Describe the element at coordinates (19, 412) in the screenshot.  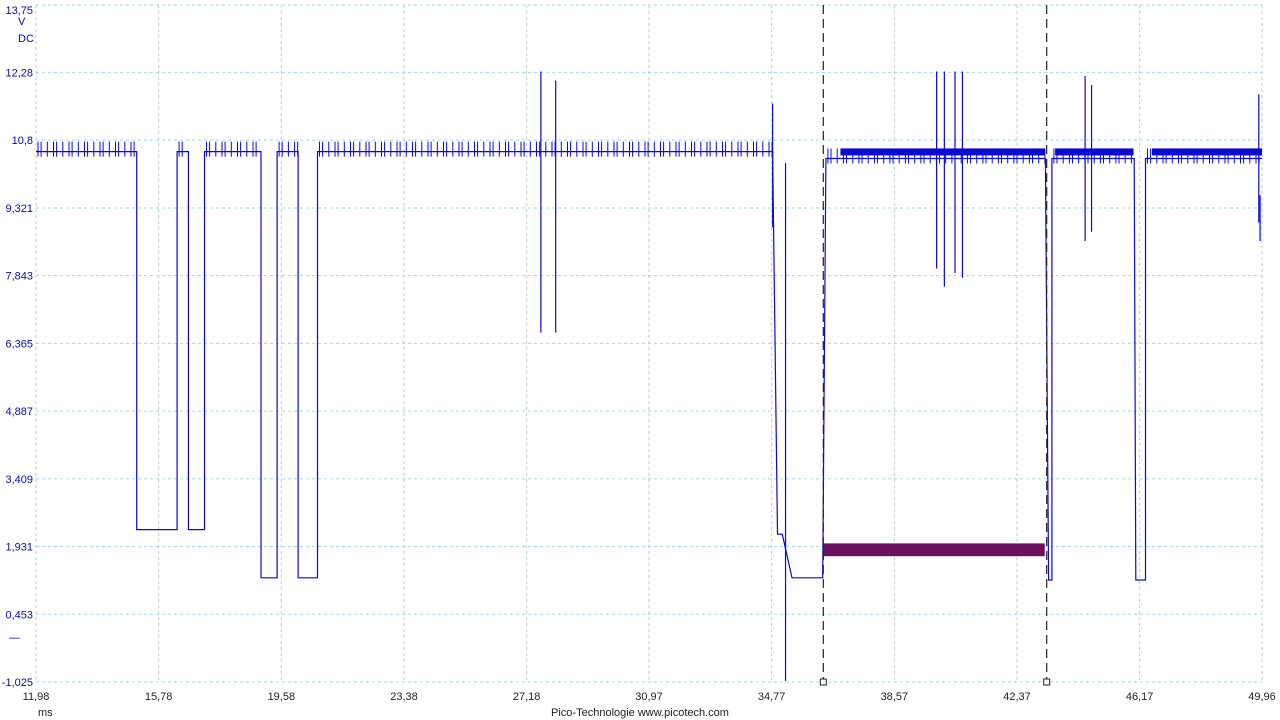
I see `y-tick-label: 4,887` at that location.